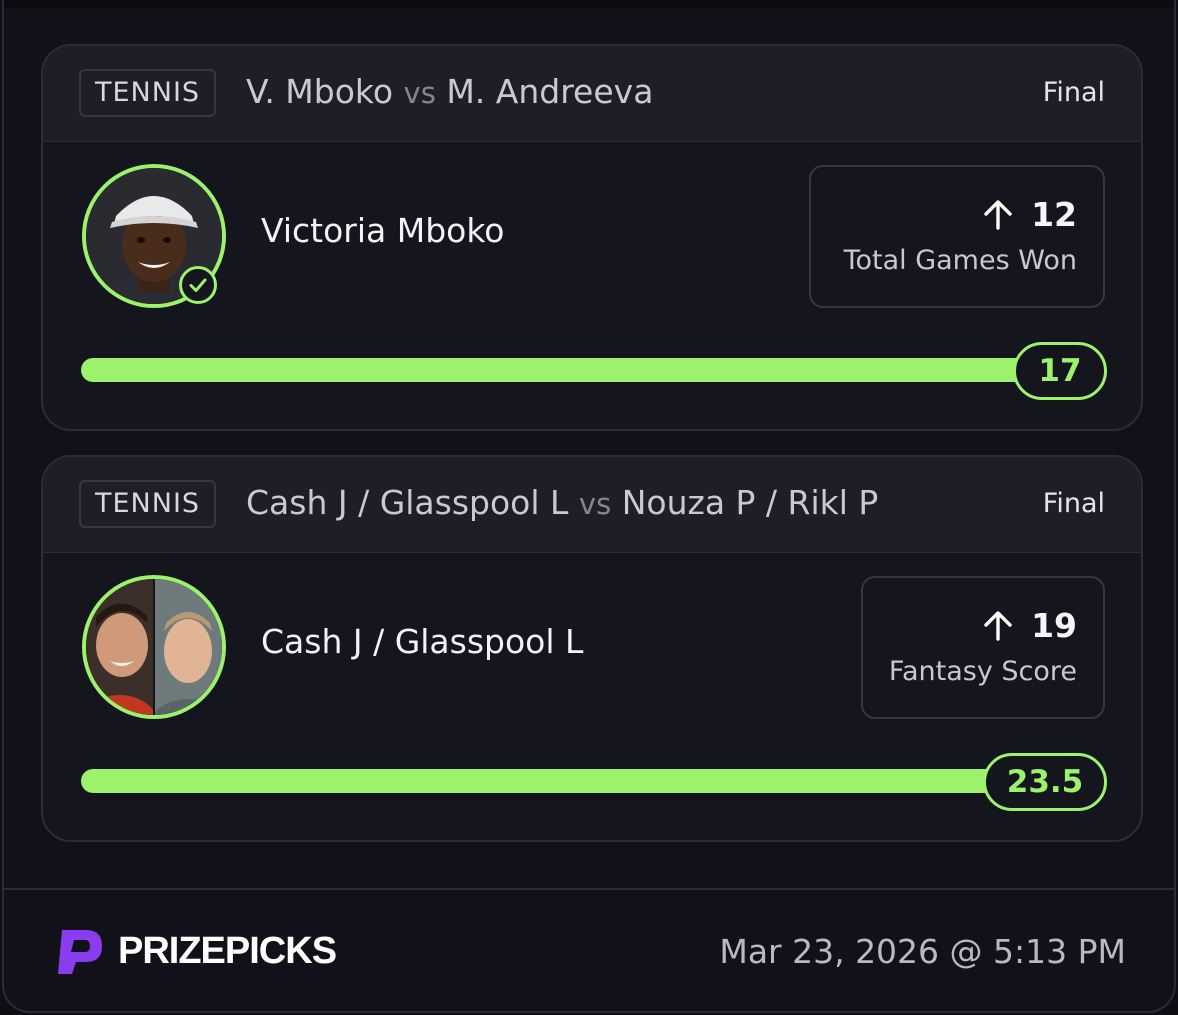 The image size is (1178, 1015). Describe the element at coordinates (1060, 371) in the screenshot. I see `actual-result-pill: 17` at that location.